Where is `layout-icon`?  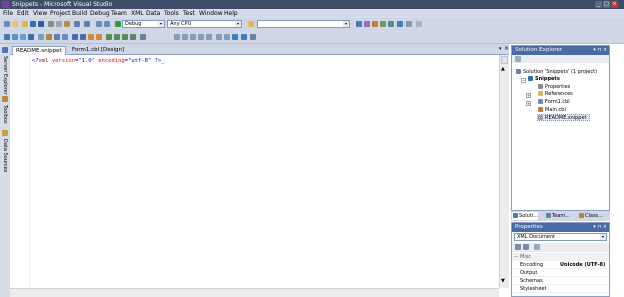
layout-icon is located at coordinates (177, 37).